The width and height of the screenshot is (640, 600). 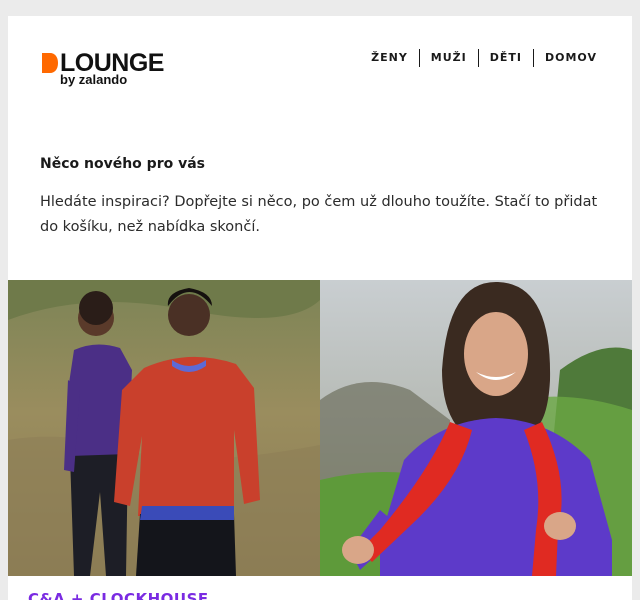 What do you see at coordinates (570, 58) in the screenshot?
I see `nav-item-domov: DOMOV` at bounding box center [570, 58].